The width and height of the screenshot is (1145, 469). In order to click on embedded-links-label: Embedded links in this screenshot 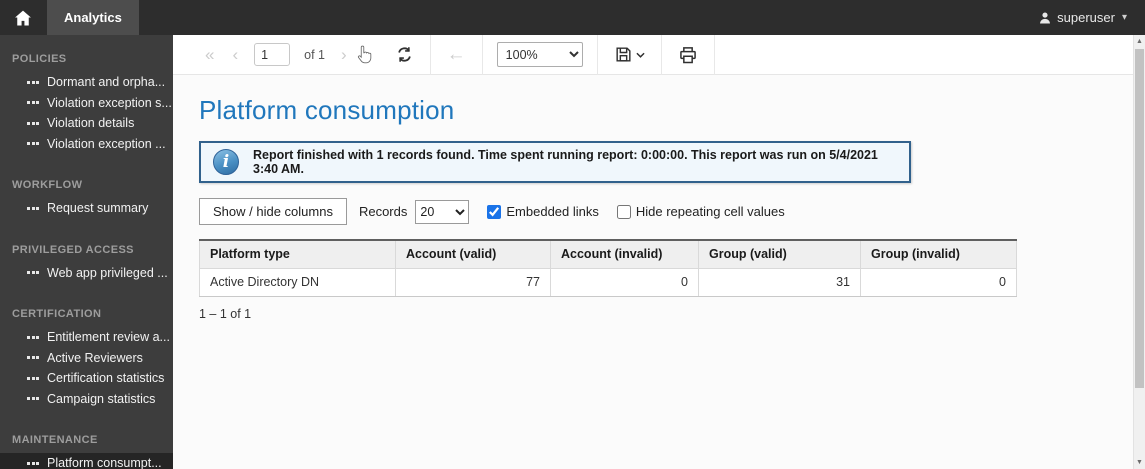, I will do `click(552, 211)`.